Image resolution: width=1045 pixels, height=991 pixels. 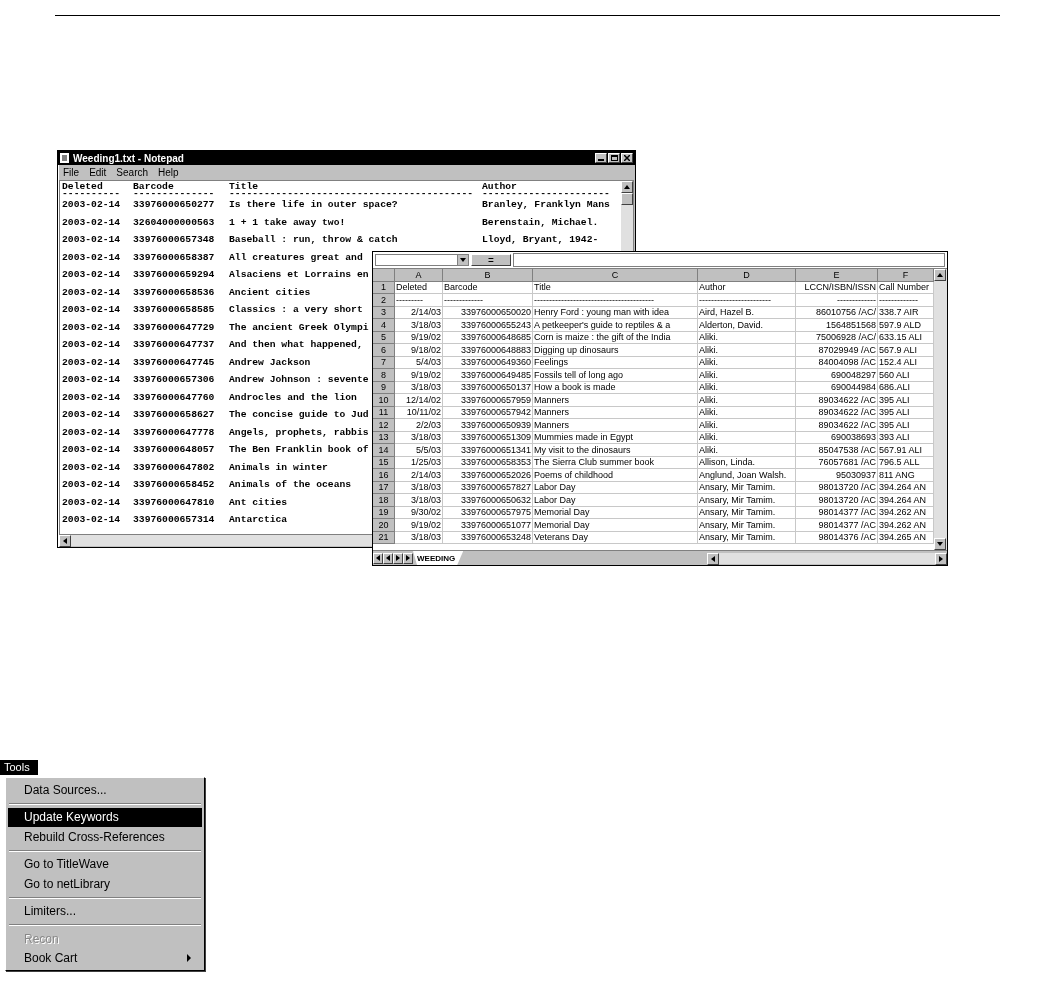 I want to click on table-cell: Mummies made in Egypt, so click(x=615, y=437).